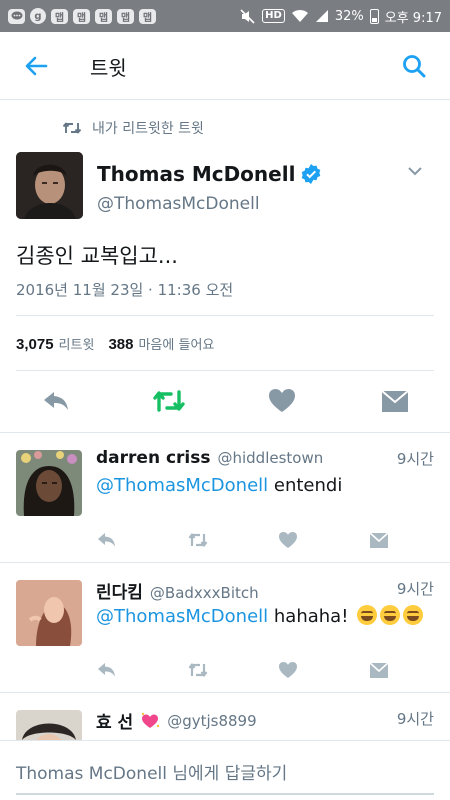  Describe the element at coordinates (374, 16) in the screenshot. I see `battery-icon` at that location.